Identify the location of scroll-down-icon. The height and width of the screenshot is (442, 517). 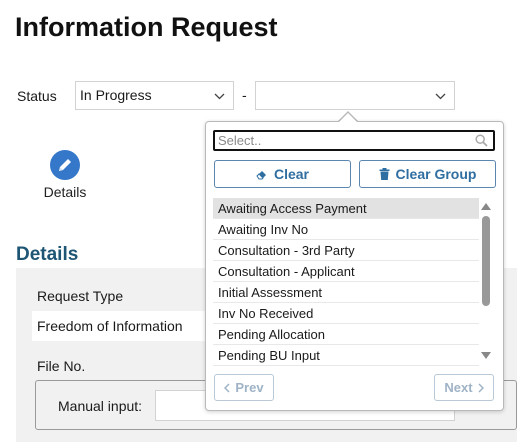
(486, 355).